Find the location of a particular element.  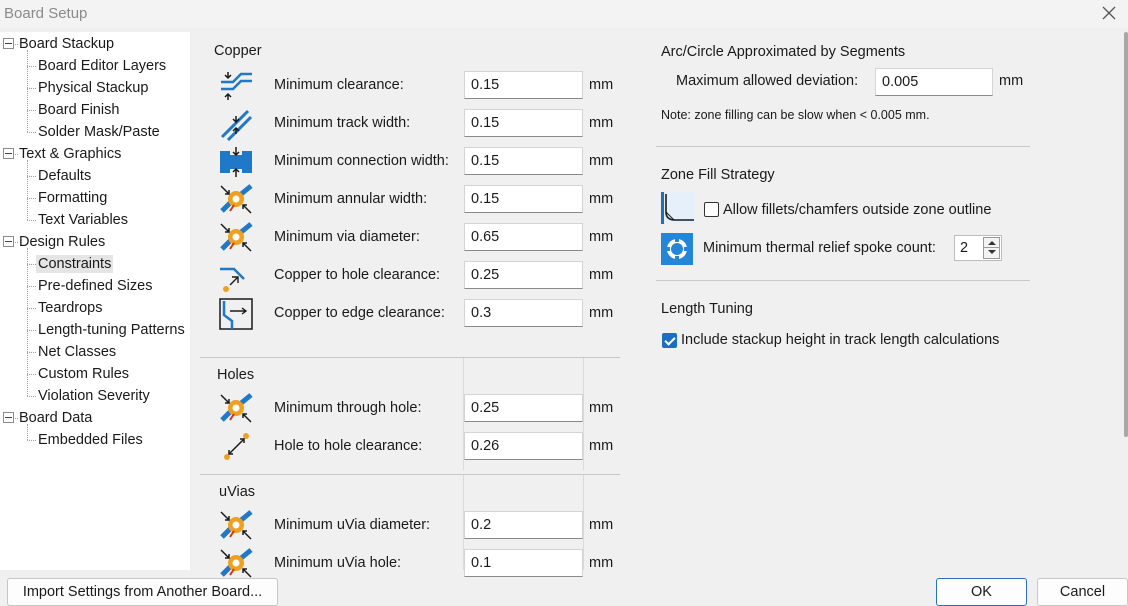

tree-item-board-data: Board Data is located at coordinates (55, 418).